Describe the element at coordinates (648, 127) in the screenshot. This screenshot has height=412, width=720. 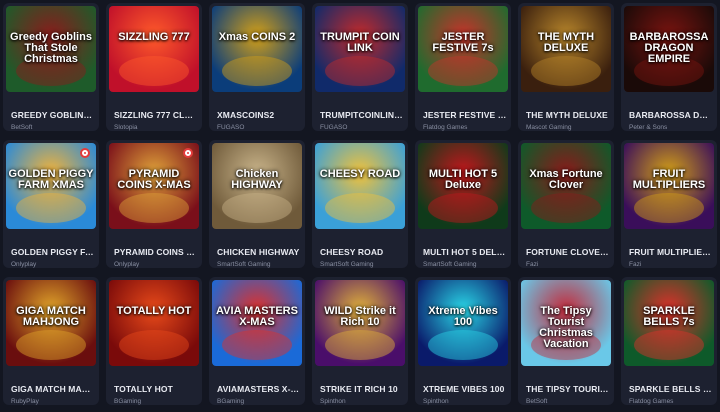
I see `game-provider: Peter & Sons` at that location.